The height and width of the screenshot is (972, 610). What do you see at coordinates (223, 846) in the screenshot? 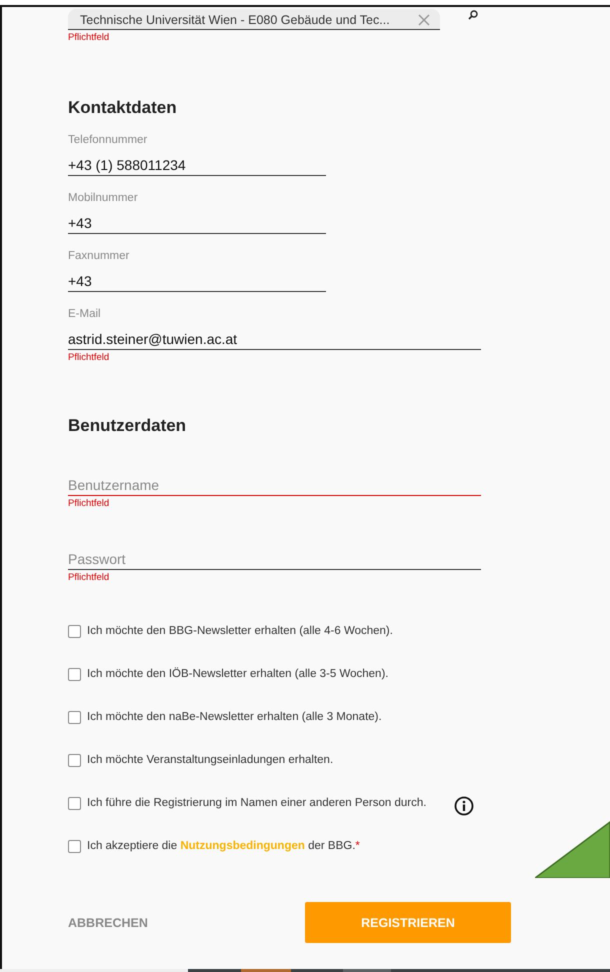
I see `checkbox-label: Ich akzeptiere die Nutzungsbedingungen der BBG.*` at bounding box center [223, 846].